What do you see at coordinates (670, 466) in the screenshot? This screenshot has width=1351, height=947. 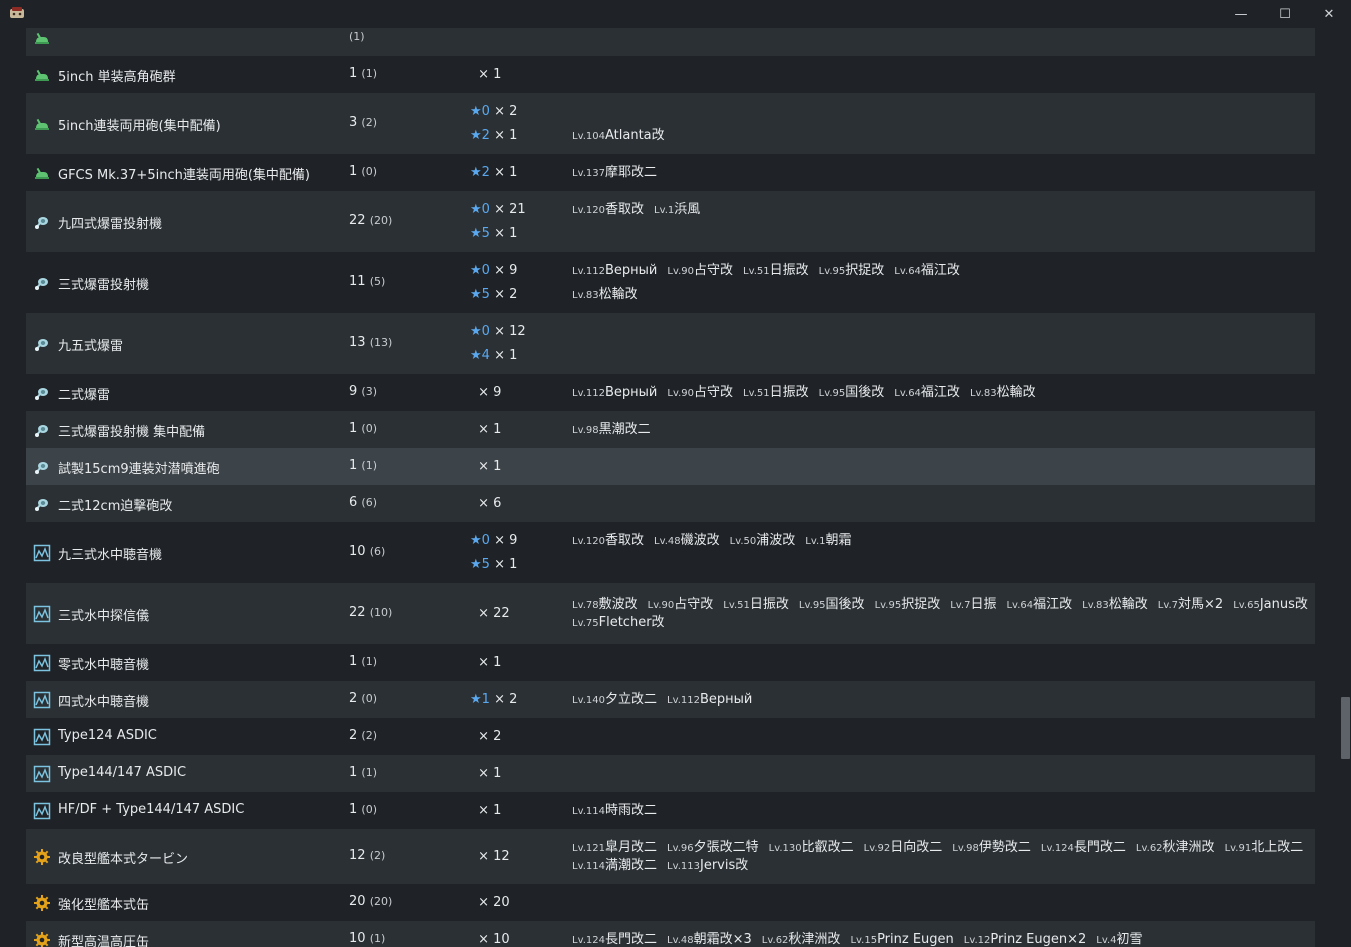 I see `equipment-row: 試製15cm9連装対潜噴進砲 1 (1) × 1` at bounding box center [670, 466].